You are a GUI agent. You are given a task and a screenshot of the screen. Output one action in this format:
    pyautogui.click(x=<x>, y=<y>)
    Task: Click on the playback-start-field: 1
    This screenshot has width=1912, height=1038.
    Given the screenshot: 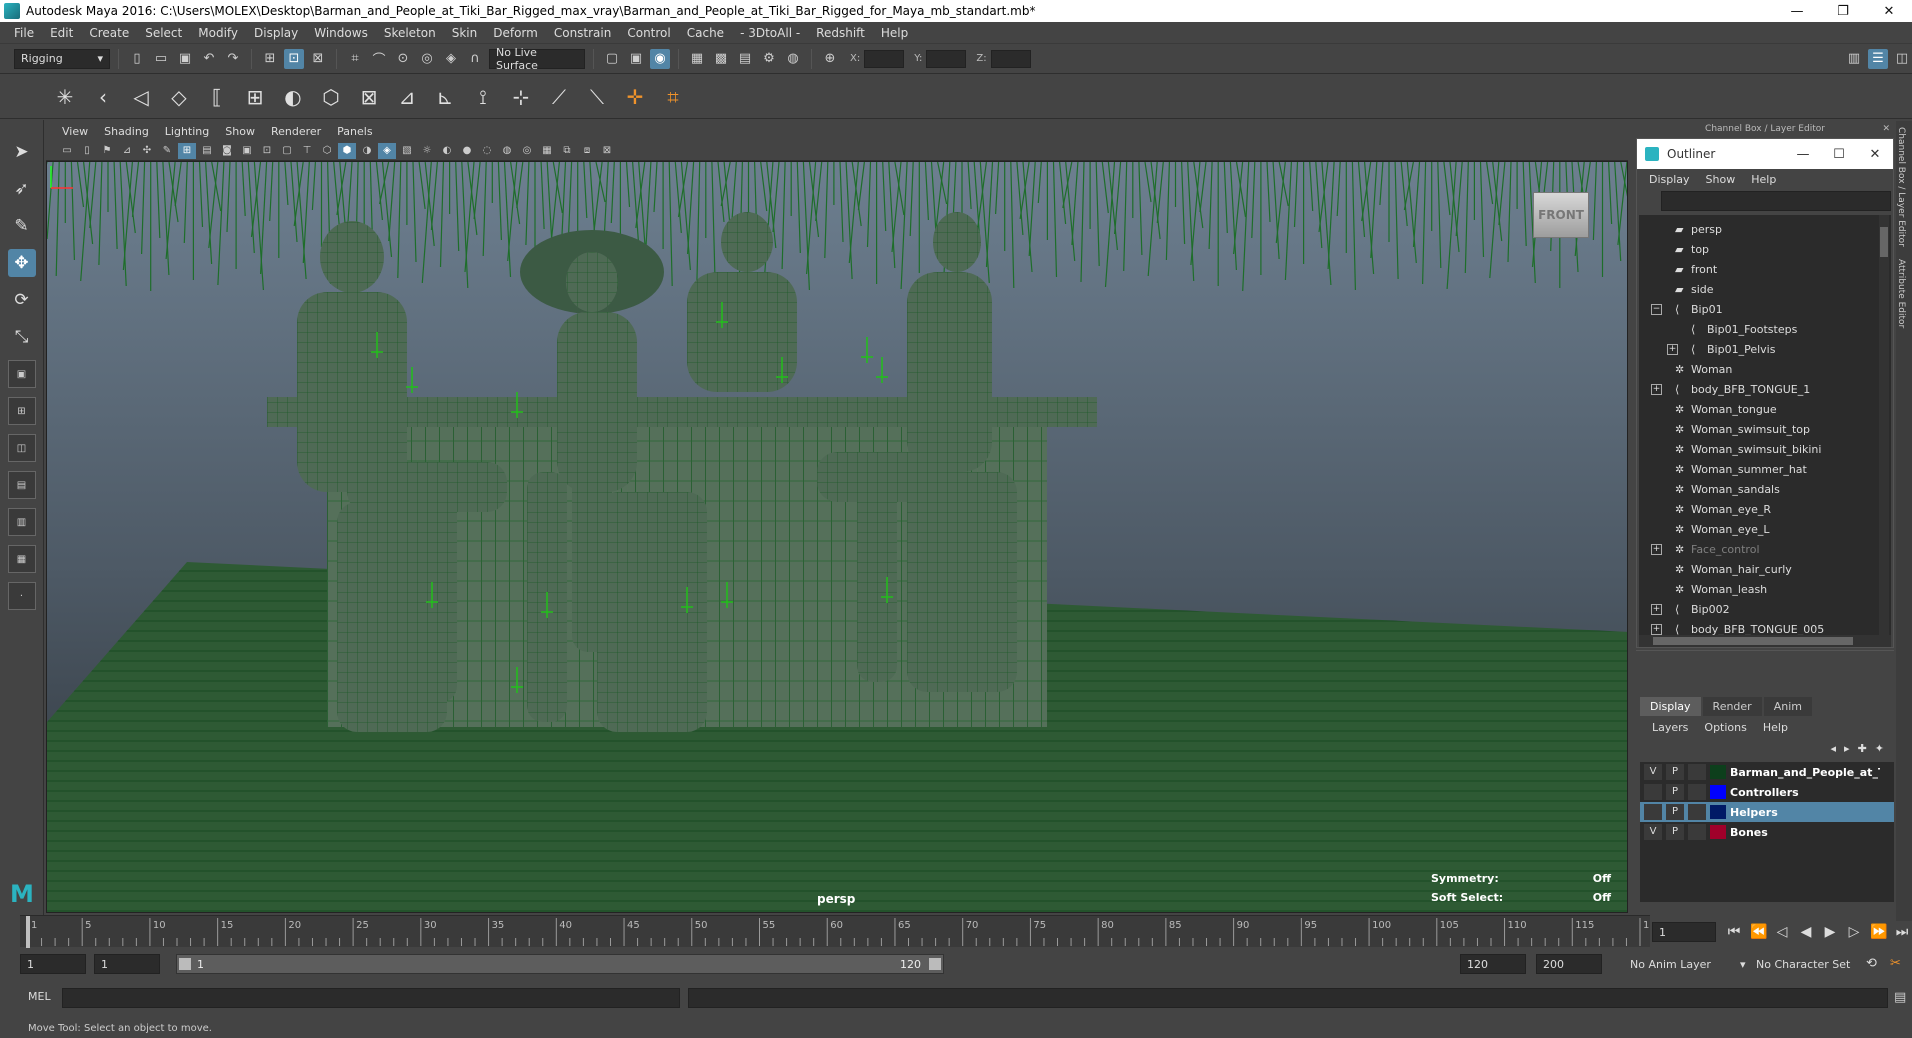 What is the action you would take?
    pyautogui.click(x=127, y=964)
    